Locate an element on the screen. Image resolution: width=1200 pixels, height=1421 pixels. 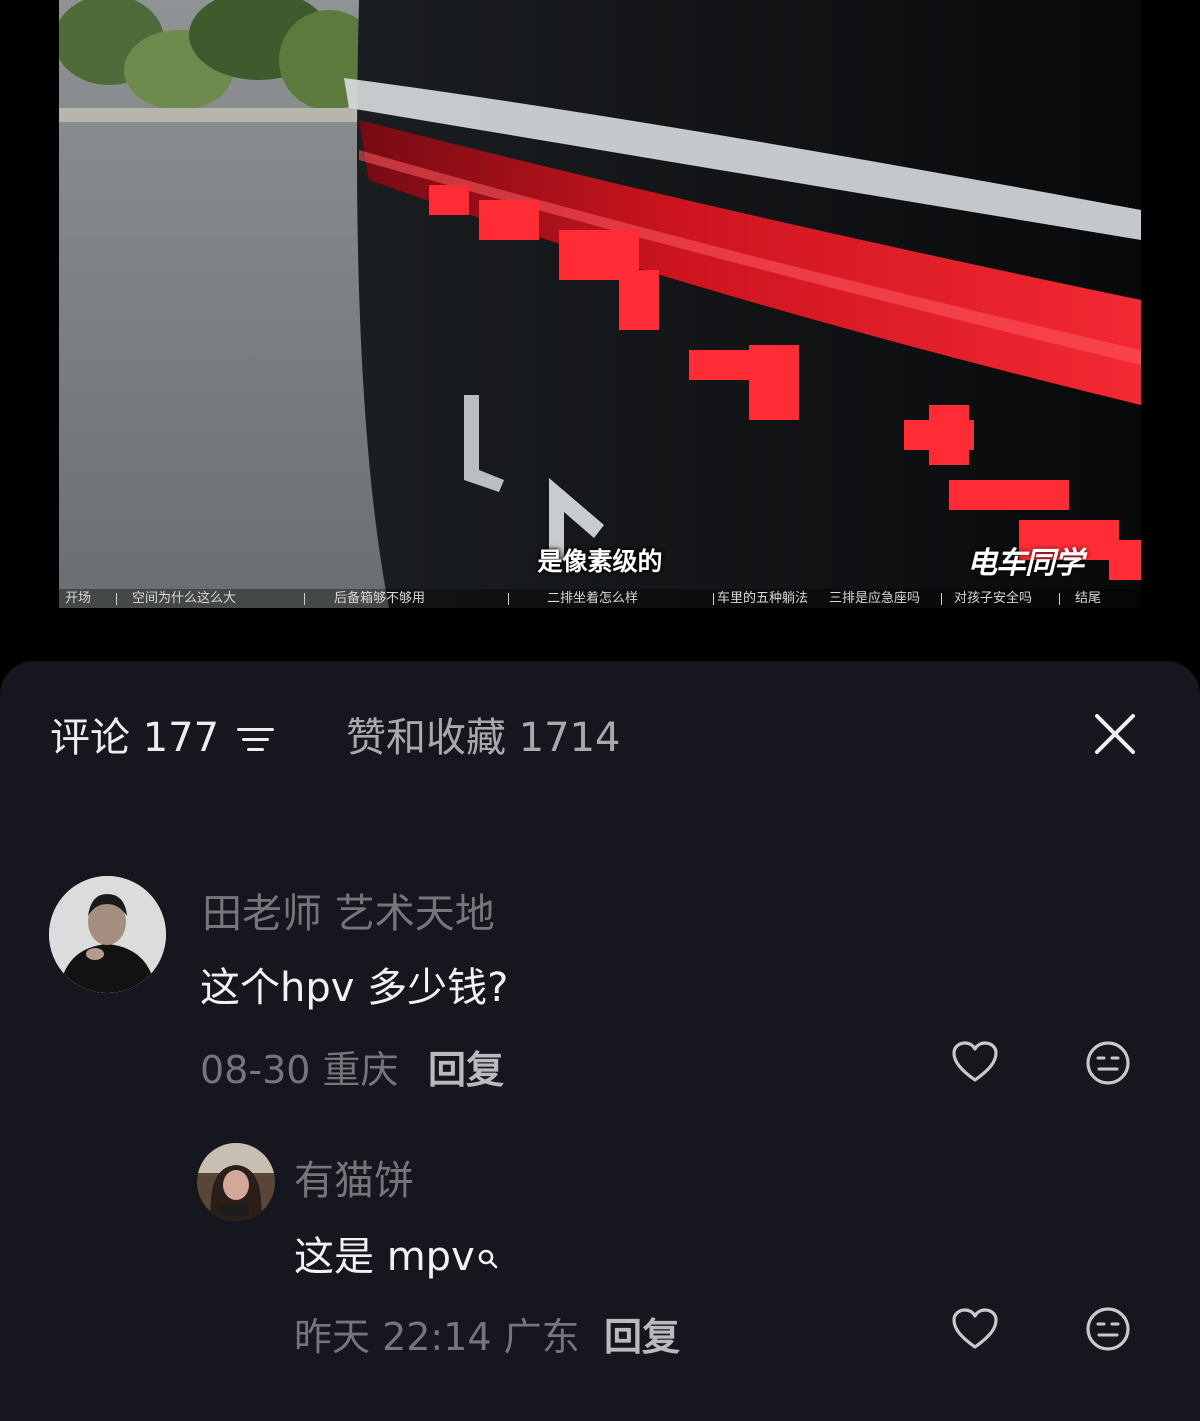
comment-username: 田老师 艺术天地 is located at coordinates (348, 910).